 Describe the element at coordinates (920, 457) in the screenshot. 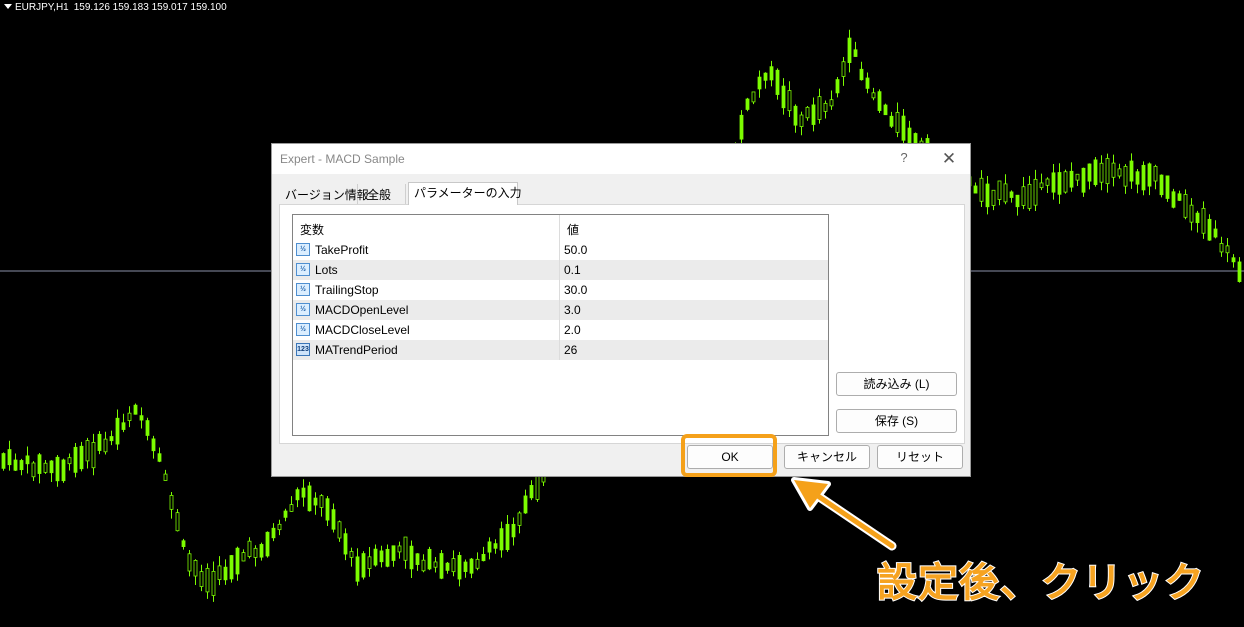

I see `reset-button: リセット` at that location.